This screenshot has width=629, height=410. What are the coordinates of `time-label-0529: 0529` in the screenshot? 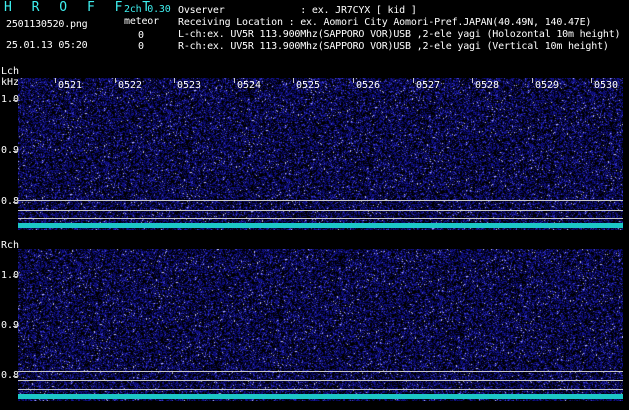 It's located at (547, 85).